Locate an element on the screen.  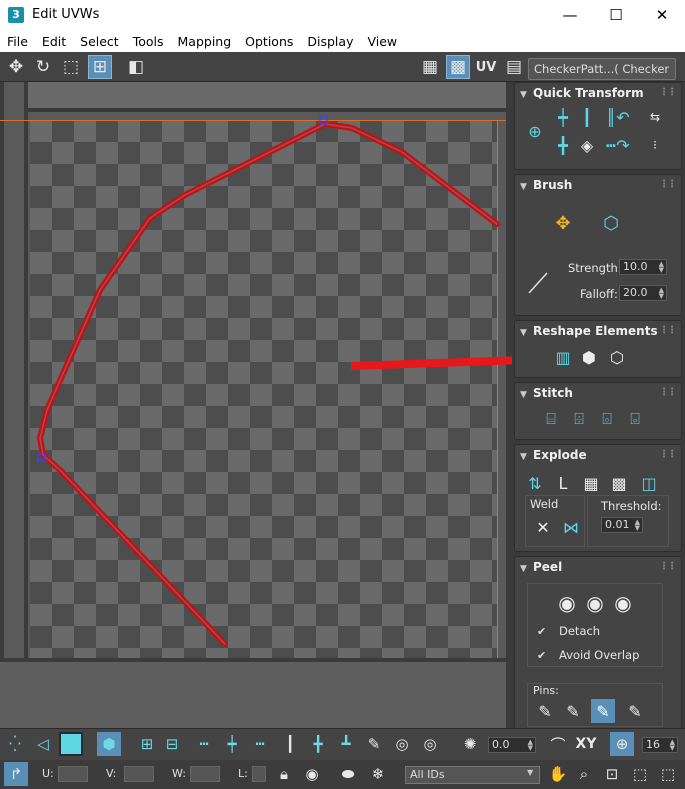
grid-spinner: 16 ▲ ▼ is located at coordinates (660, 745).